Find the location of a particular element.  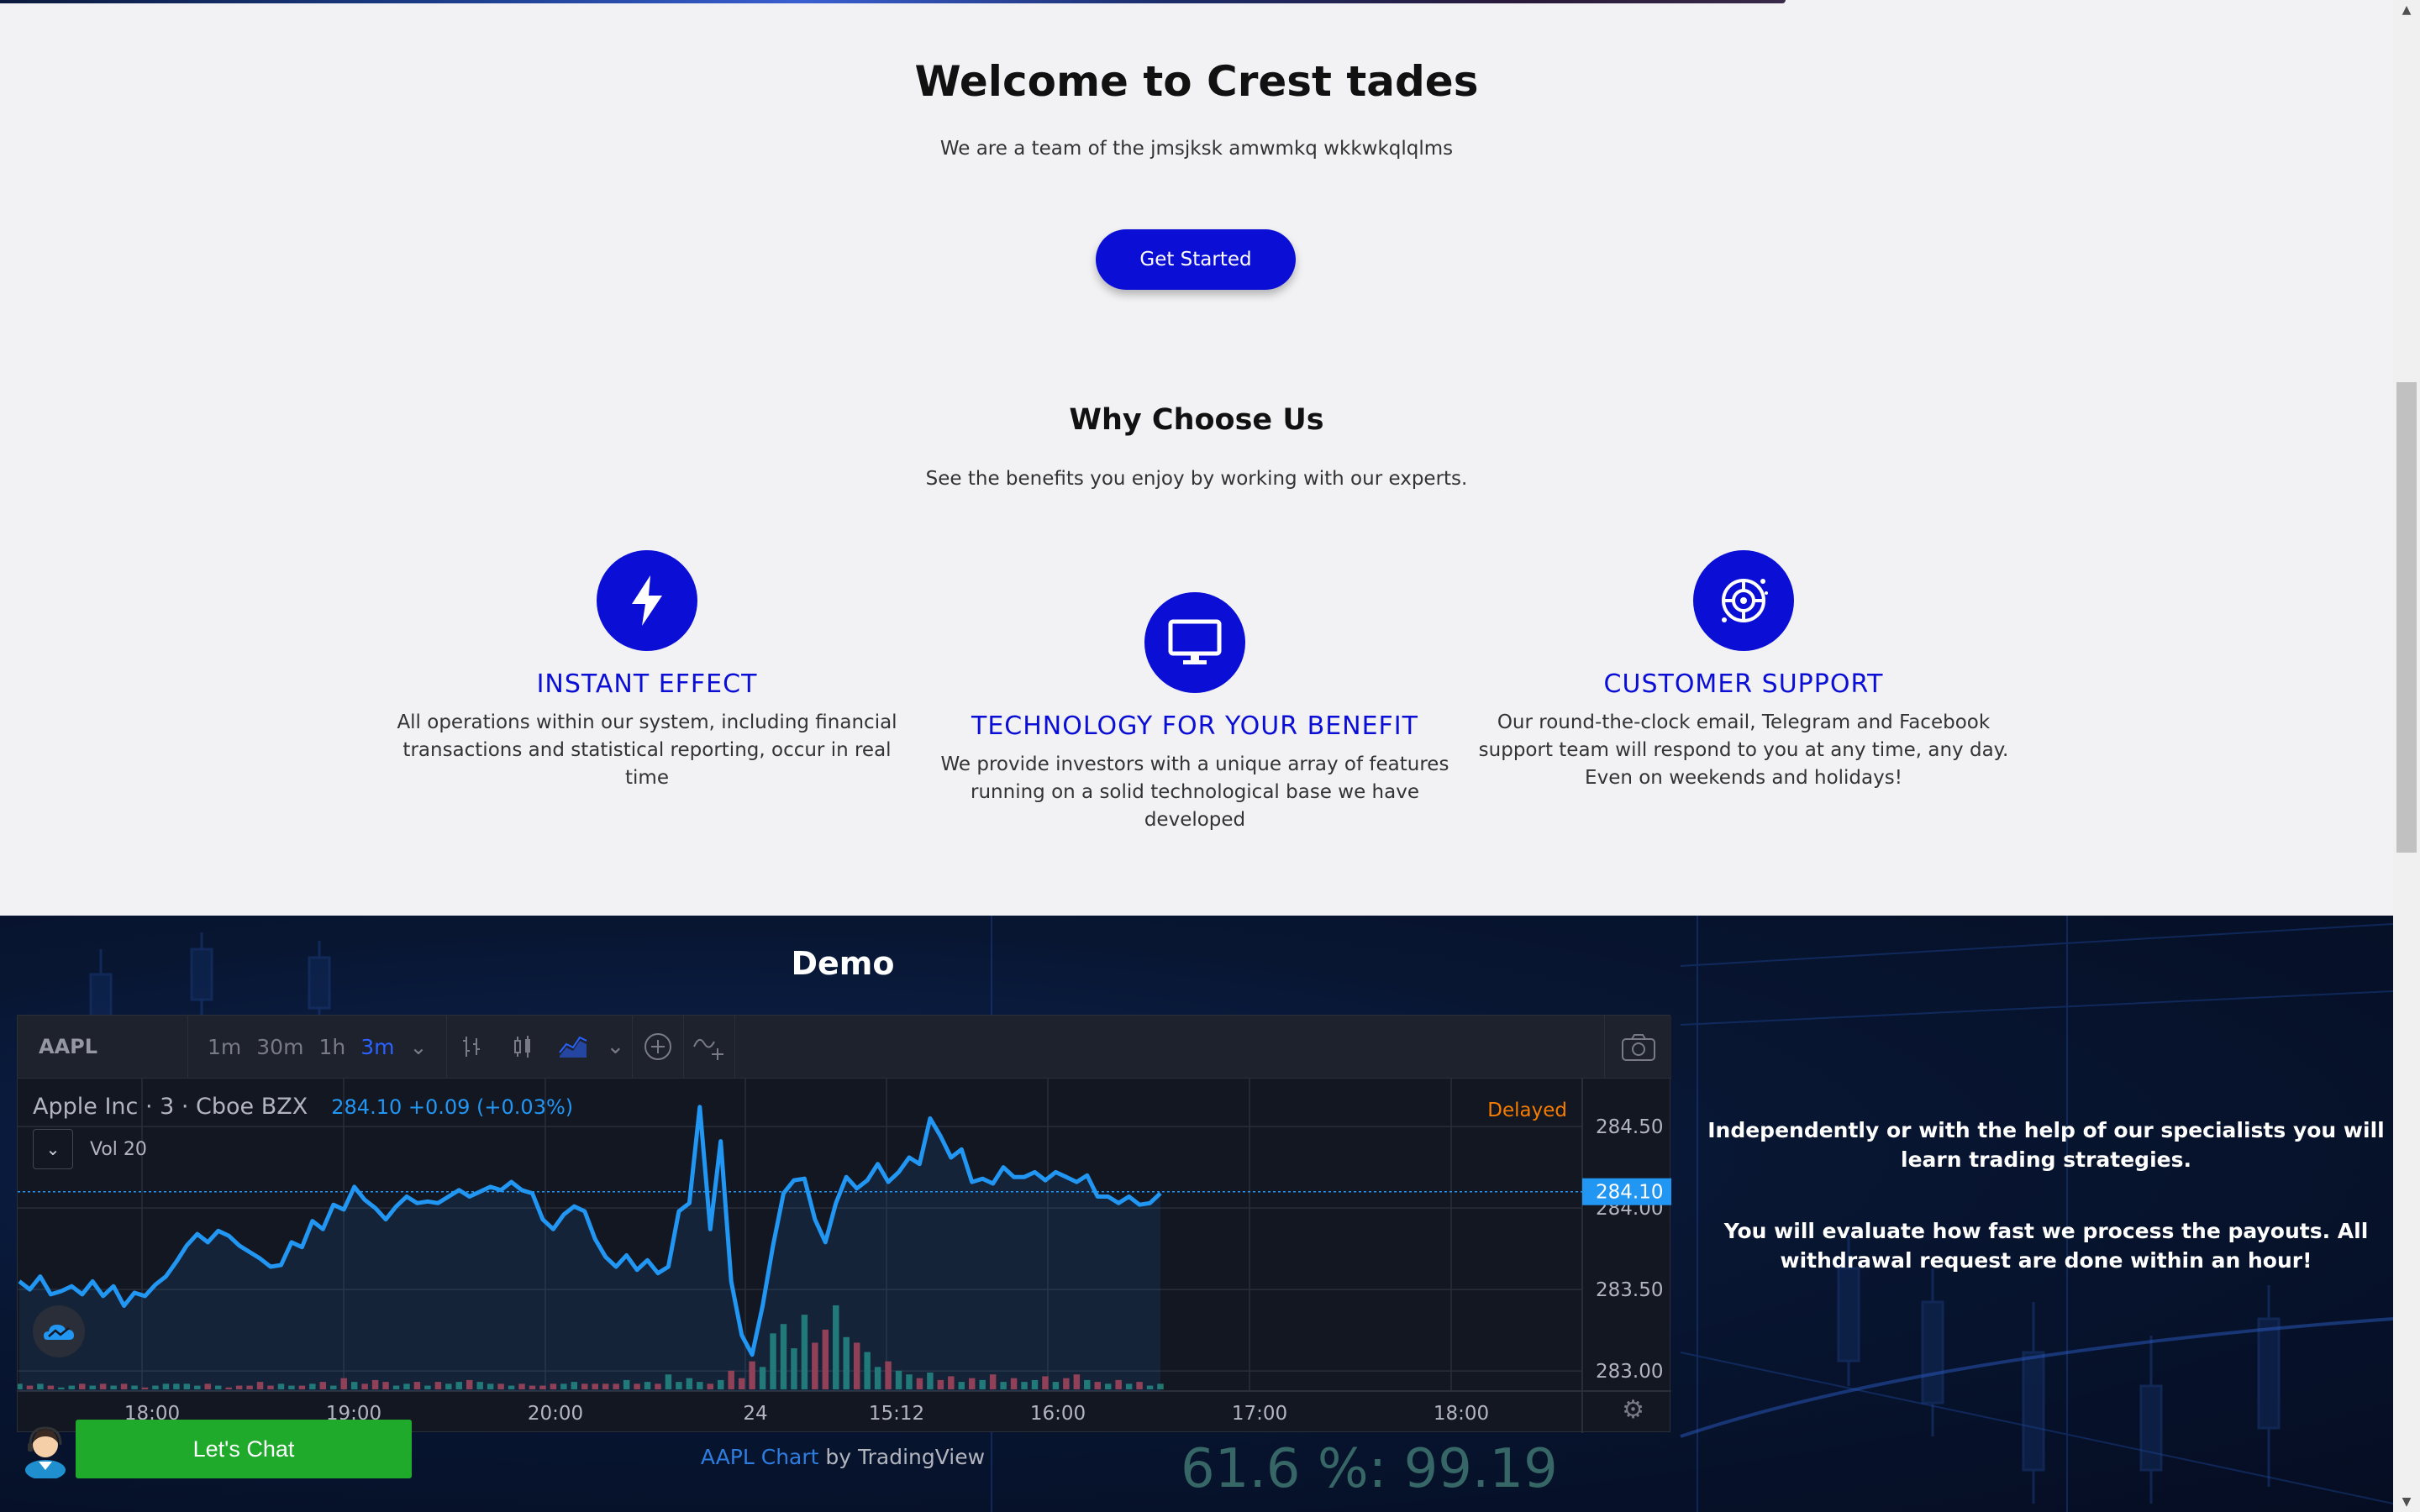

feature-title: INSTANT EFFECT is located at coordinates (647, 684).